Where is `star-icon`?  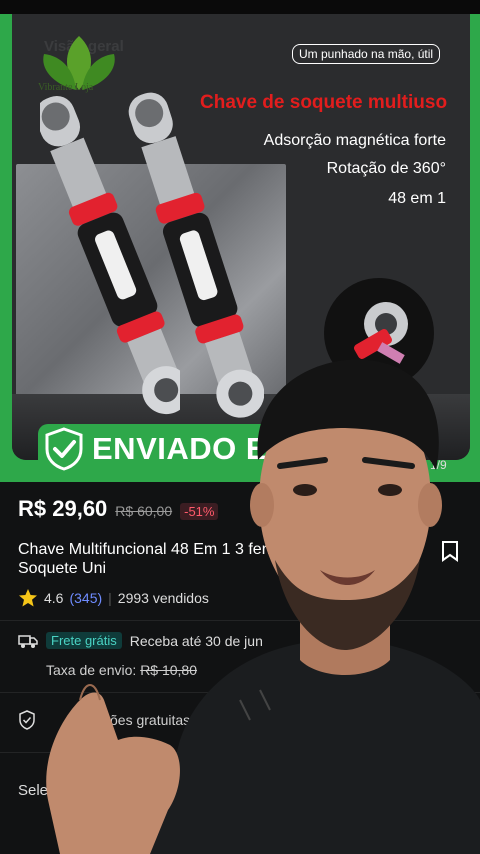
star-icon is located at coordinates (28, 598).